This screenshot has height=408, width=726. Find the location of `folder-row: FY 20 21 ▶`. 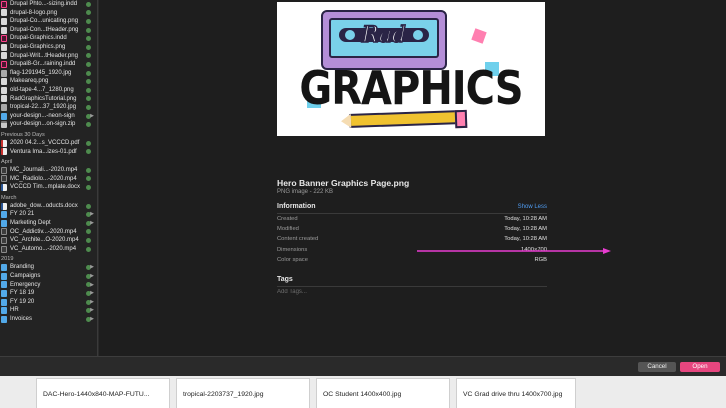

folder-row: FY 20 21 ▶ is located at coordinates (48, 214).